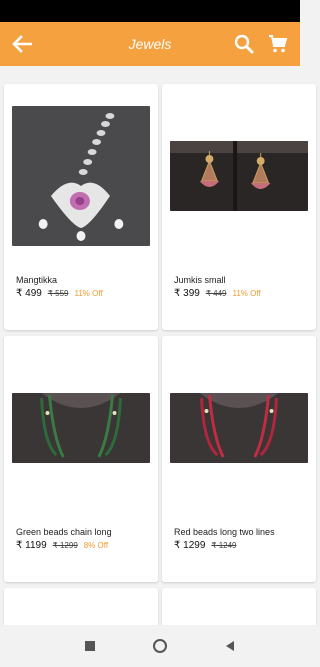 This screenshot has height=667, width=320. I want to click on recents-button, so click(90, 646).